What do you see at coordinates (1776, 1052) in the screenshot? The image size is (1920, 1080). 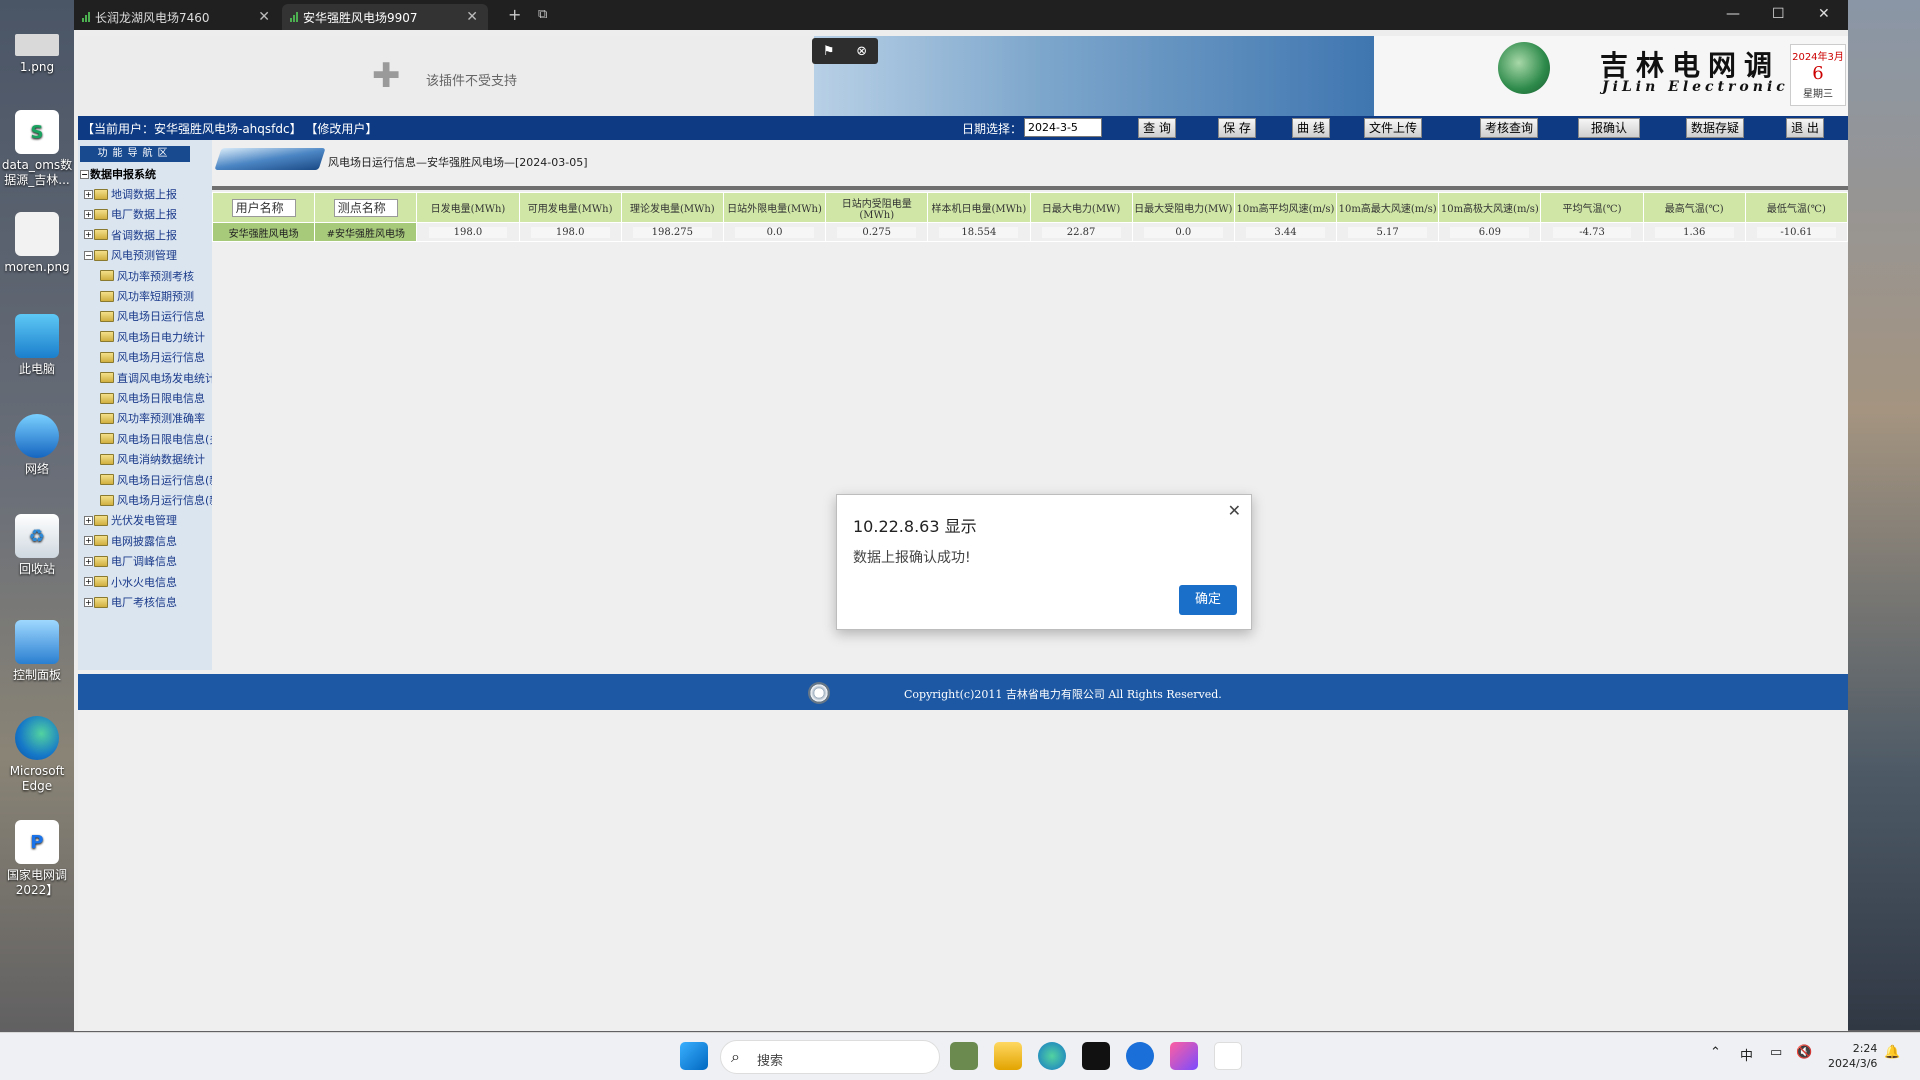 I see `network-tray-icon: ▭` at bounding box center [1776, 1052].